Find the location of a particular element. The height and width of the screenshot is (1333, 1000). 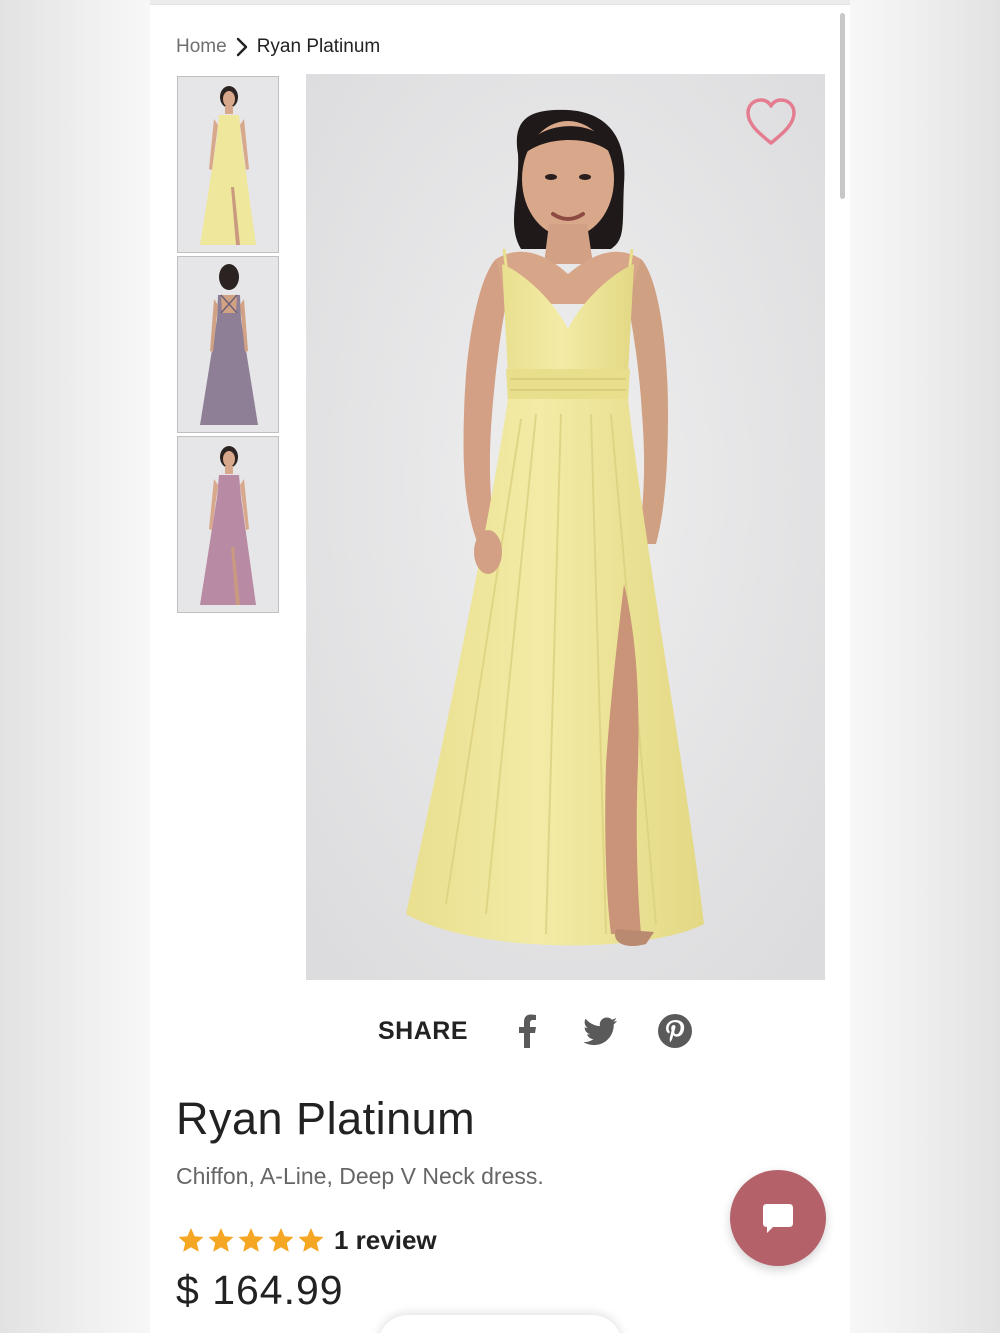

chevron-right-icon is located at coordinates (242, 47).